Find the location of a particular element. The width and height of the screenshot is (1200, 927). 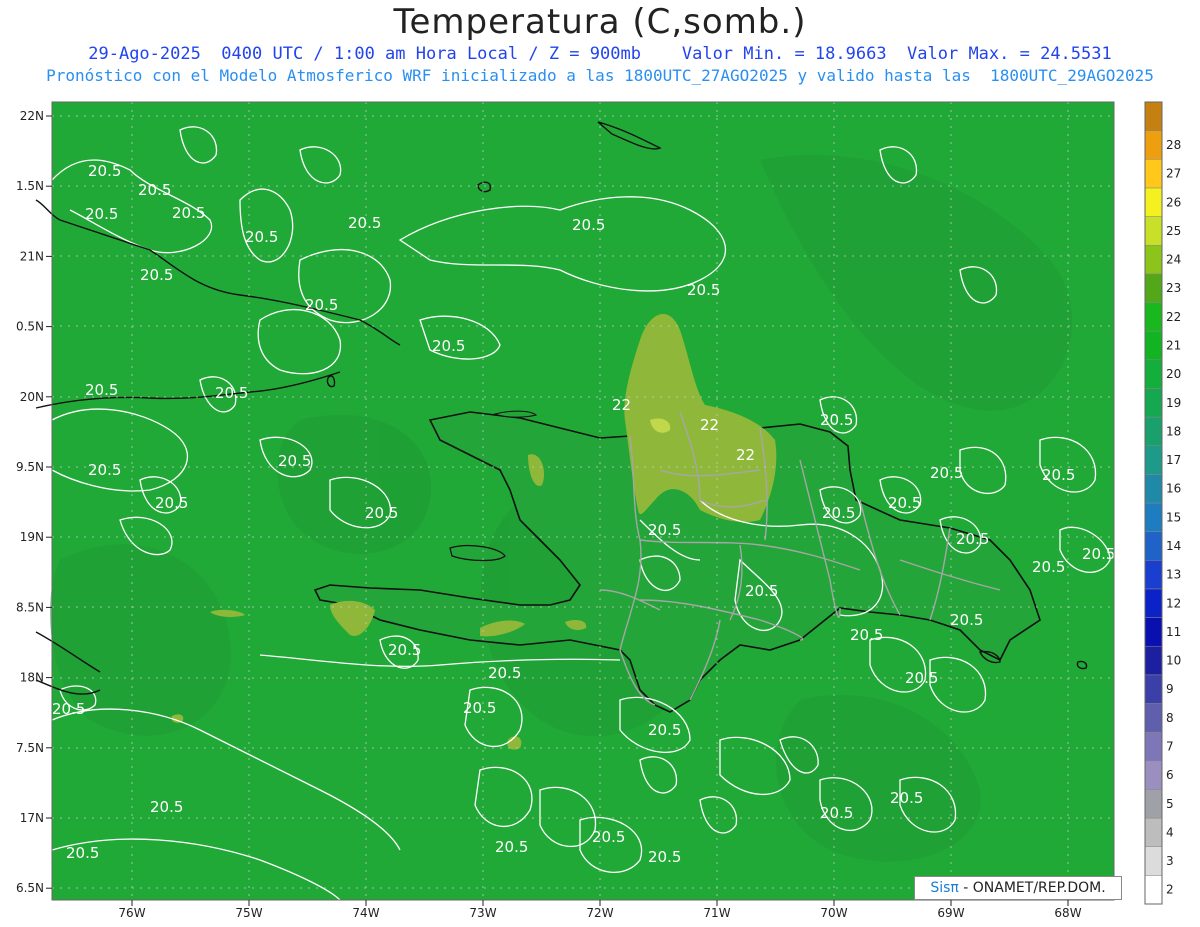

lon-tick-label: 72W is located at coordinates (599, 913).